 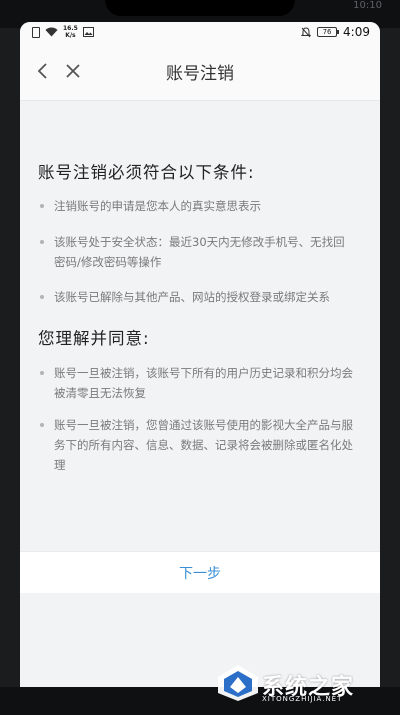 I want to click on bezel-time: 10:10, so click(x=367, y=5).